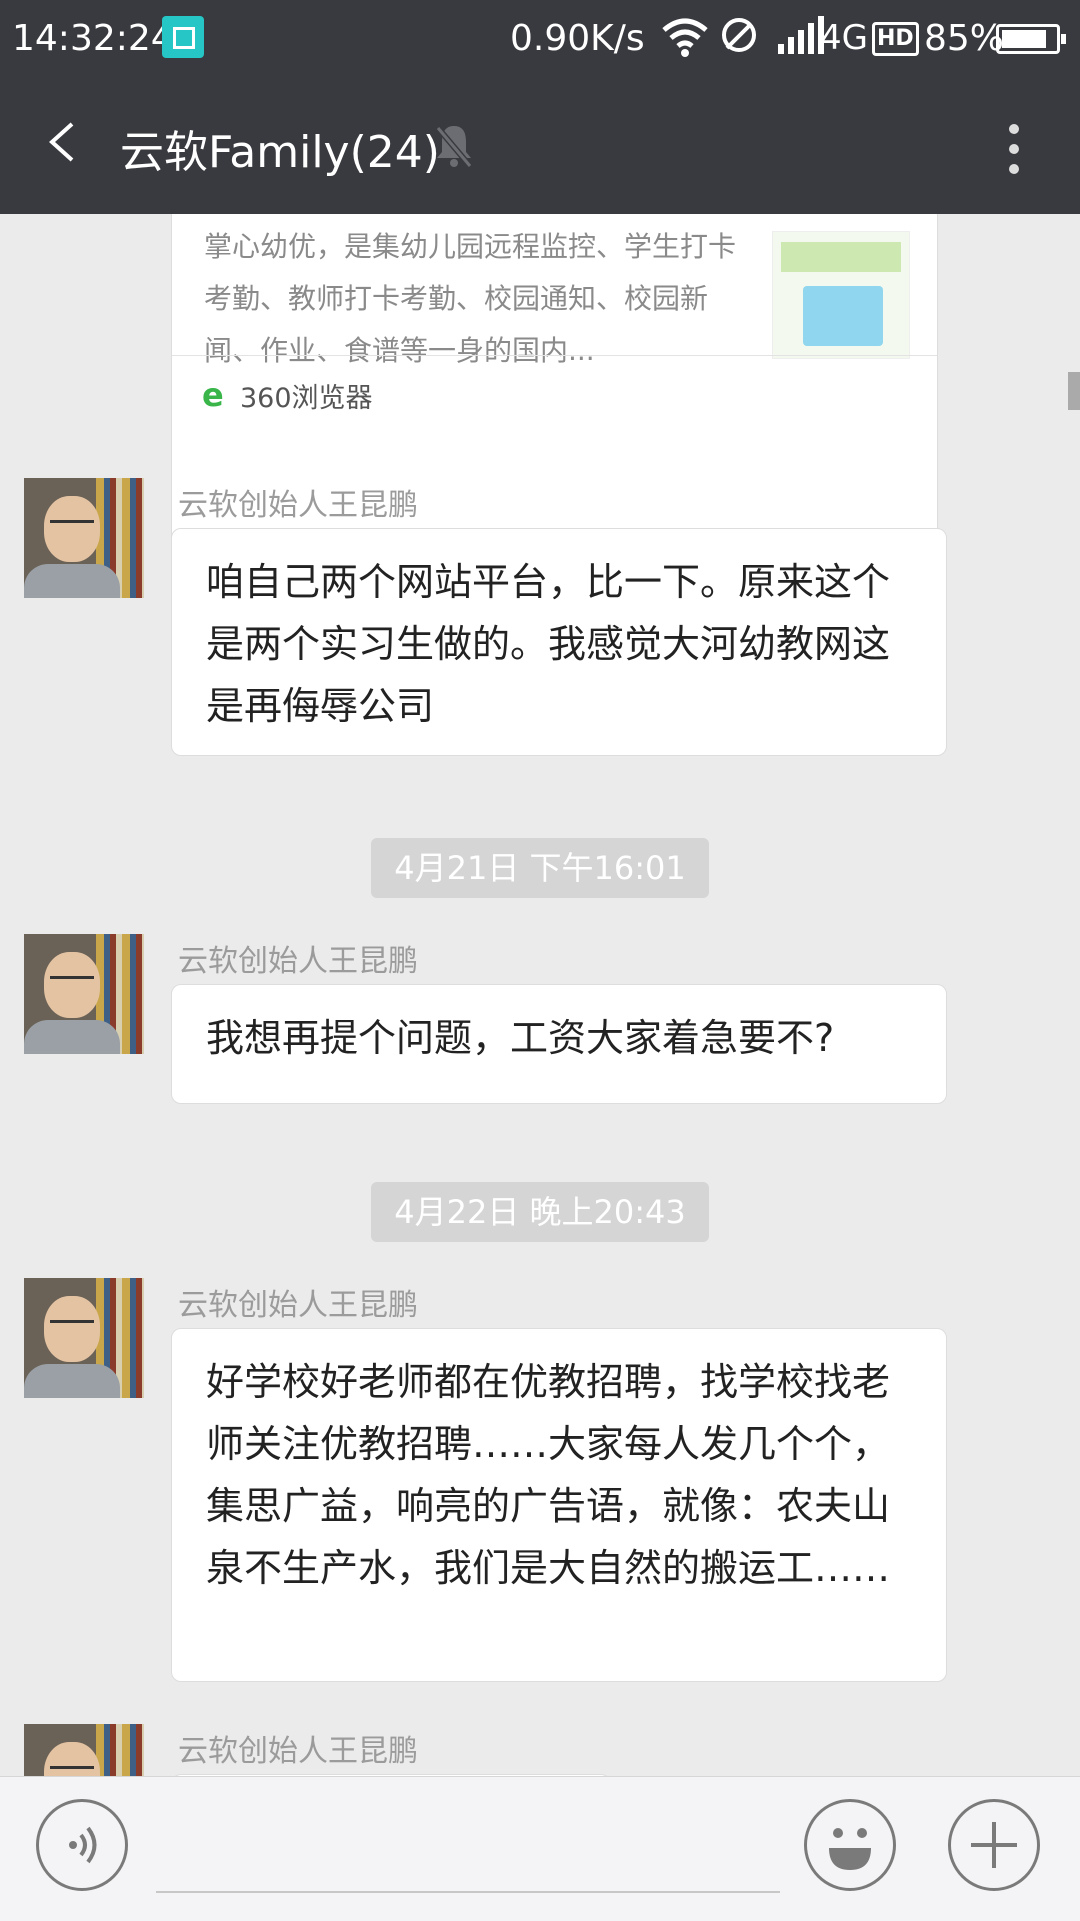 The width and height of the screenshot is (1080, 1921). What do you see at coordinates (1024, 39) in the screenshot?
I see `battery-fill` at bounding box center [1024, 39].